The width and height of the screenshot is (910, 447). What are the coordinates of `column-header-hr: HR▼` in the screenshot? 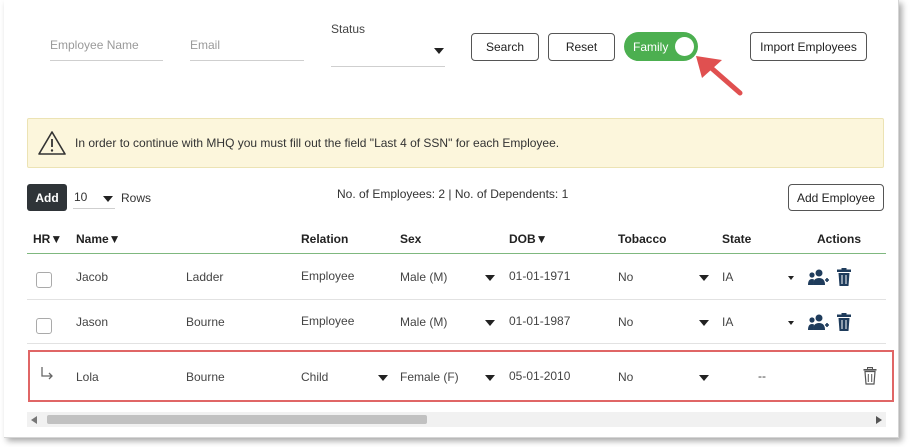 It's located at (47, 239).